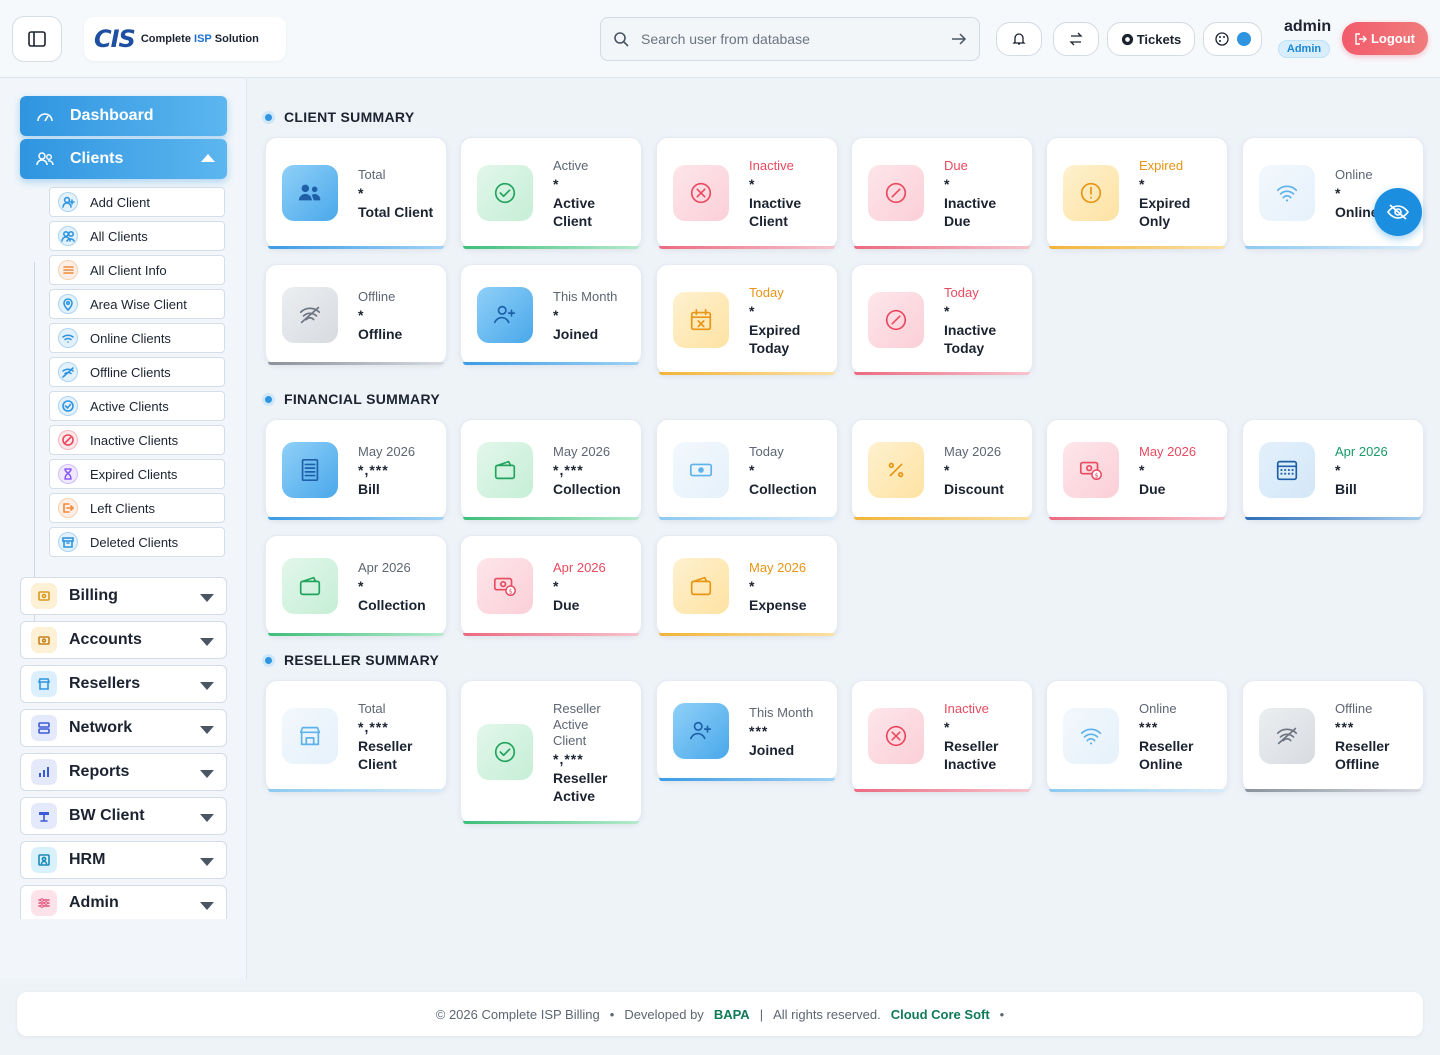  What do you see at coordinates (137, 542) in the screenshot?
I see `sidebar-subitem-deleted-clients: Deleted Clients` at bounding box center [137, 542].